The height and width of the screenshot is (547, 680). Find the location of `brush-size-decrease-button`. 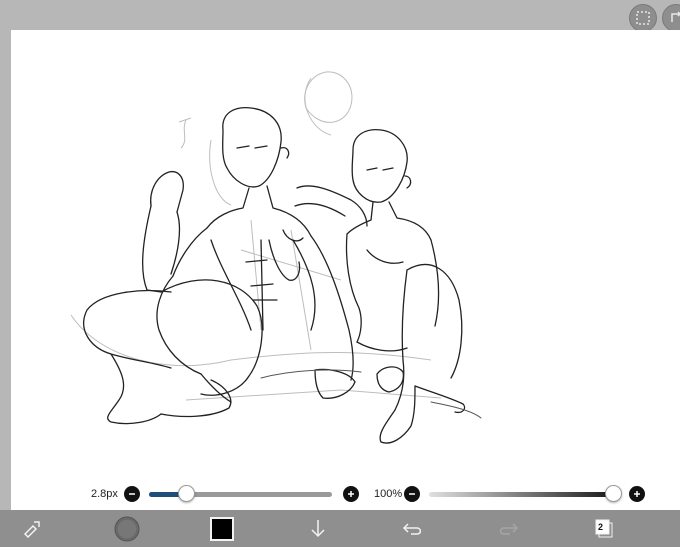

brush-size-decrease-button is located at coordinates (132, 494).